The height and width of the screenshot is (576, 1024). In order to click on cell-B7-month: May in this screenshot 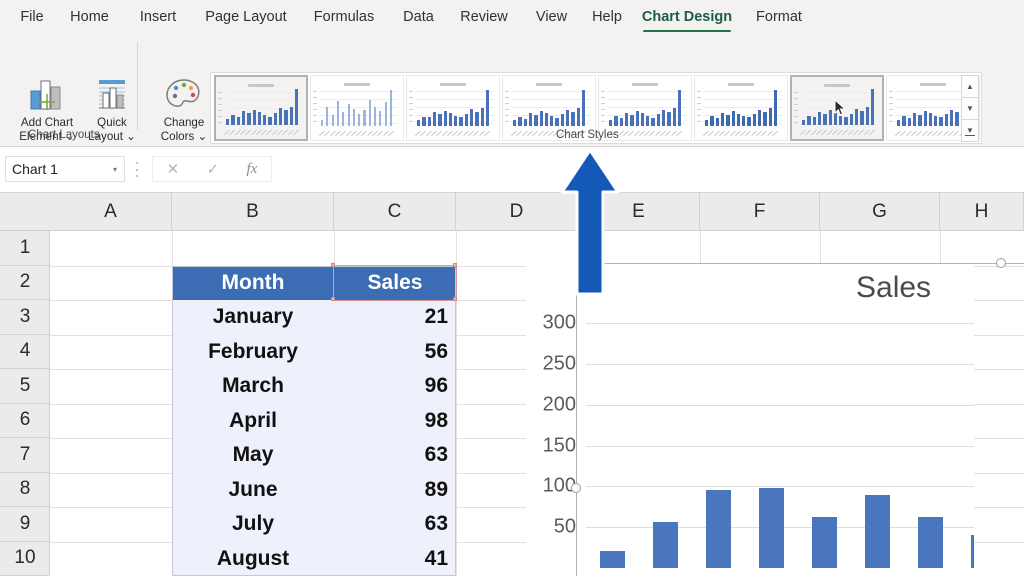, I will do `click(253, 455)`.